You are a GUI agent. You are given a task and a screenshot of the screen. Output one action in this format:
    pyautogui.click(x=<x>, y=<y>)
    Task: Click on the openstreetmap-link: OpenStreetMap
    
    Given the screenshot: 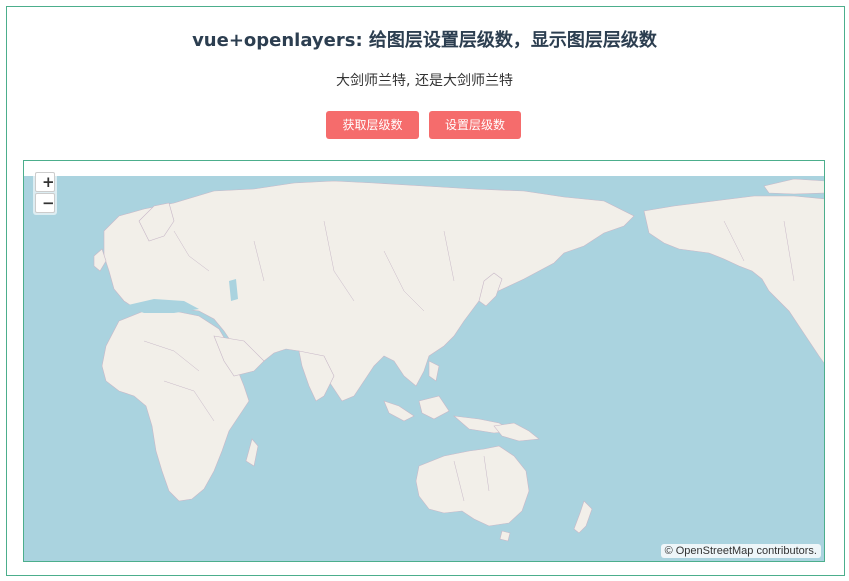 What is the action you would take?
    pyautogui.click(x=715, y=551)
    